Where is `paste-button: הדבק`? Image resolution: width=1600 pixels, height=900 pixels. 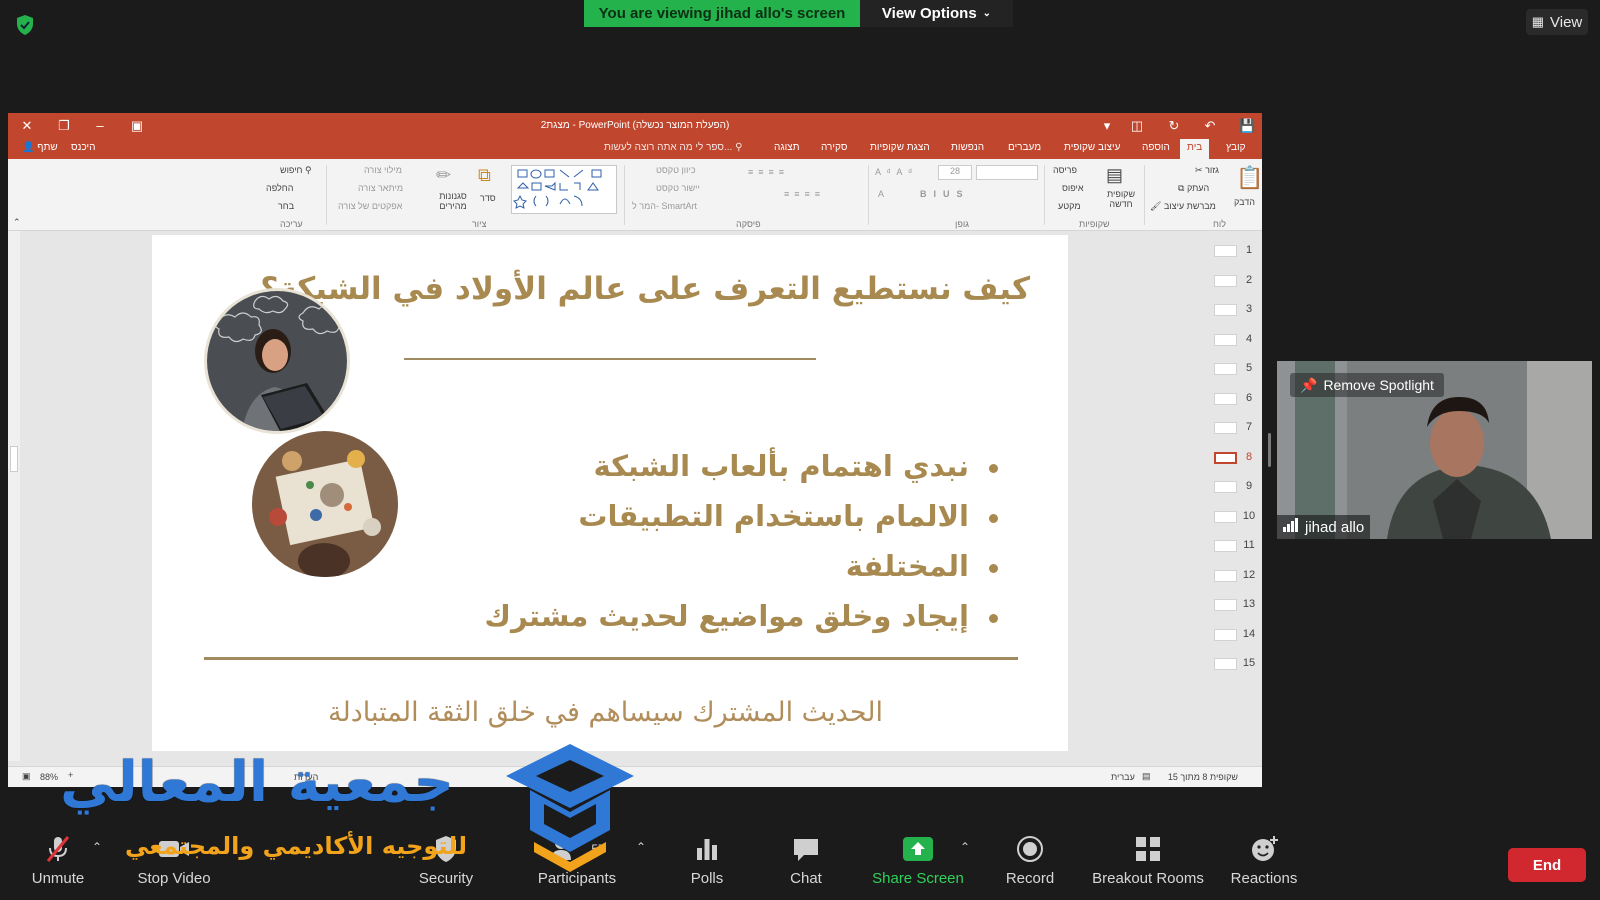
paste-button: הדבק is located at coordinates (1244, 202).